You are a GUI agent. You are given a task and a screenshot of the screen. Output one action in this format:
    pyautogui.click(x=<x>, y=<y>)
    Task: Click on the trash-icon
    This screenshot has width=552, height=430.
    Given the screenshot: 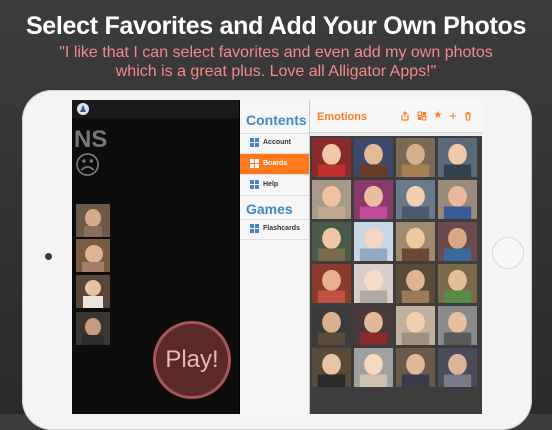 What is the action you would take?
    pyautogui.click(x=468, y=116)
    